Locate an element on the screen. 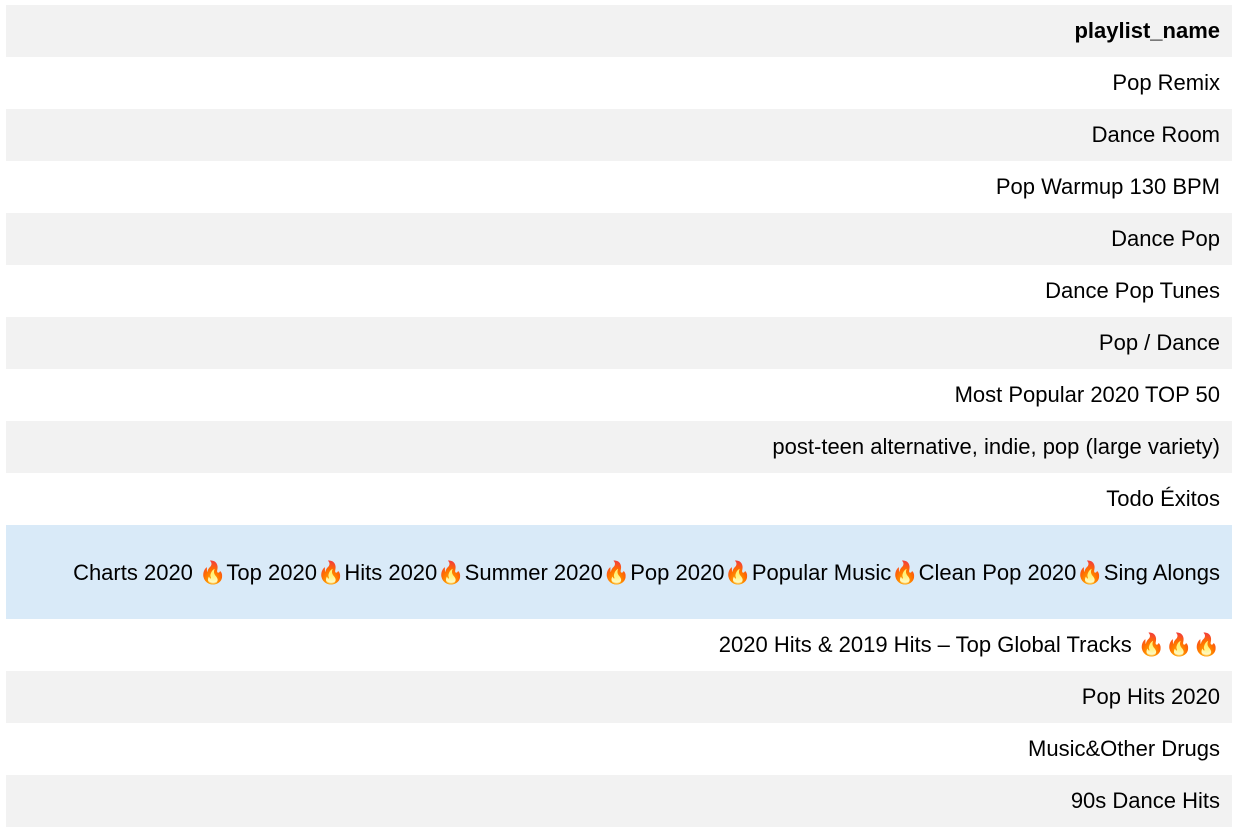  table-row: Most Popular 2020 TOP 50 is located at coordinates (619, 395).